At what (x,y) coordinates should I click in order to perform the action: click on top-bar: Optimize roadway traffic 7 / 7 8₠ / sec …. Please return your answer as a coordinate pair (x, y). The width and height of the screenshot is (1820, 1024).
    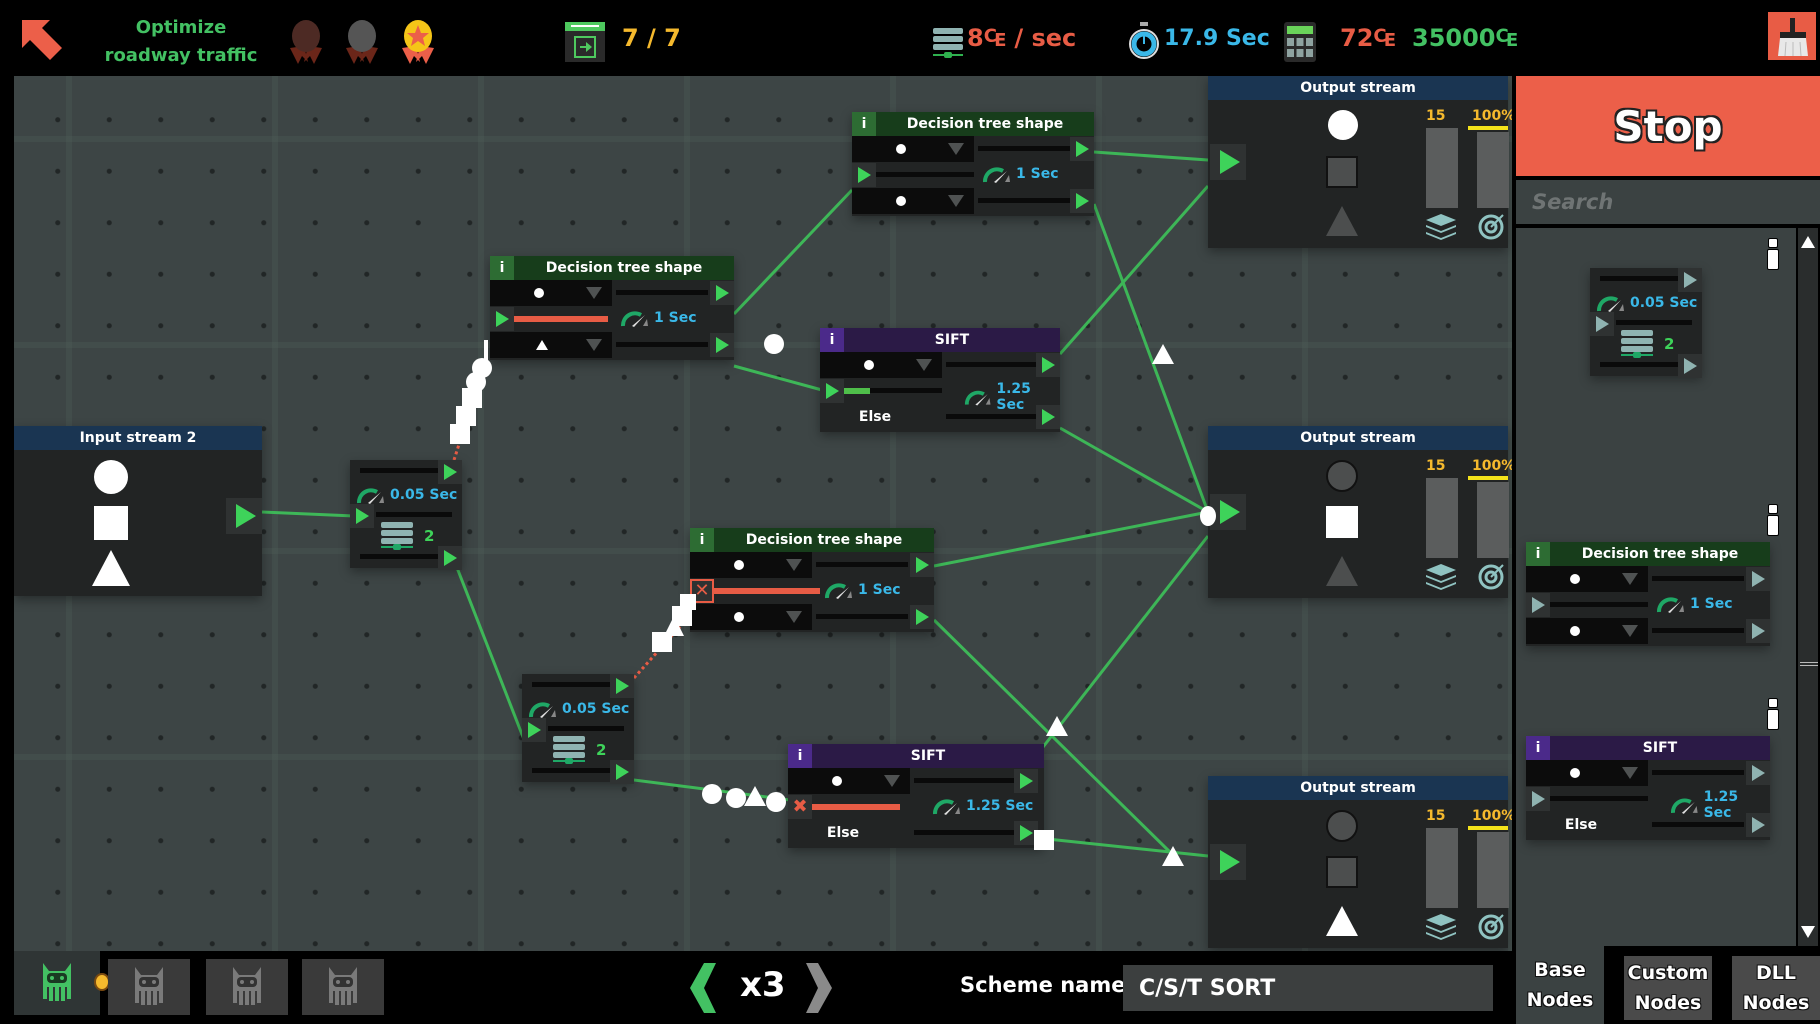
    Looking at the image, I should click on (910, 38).